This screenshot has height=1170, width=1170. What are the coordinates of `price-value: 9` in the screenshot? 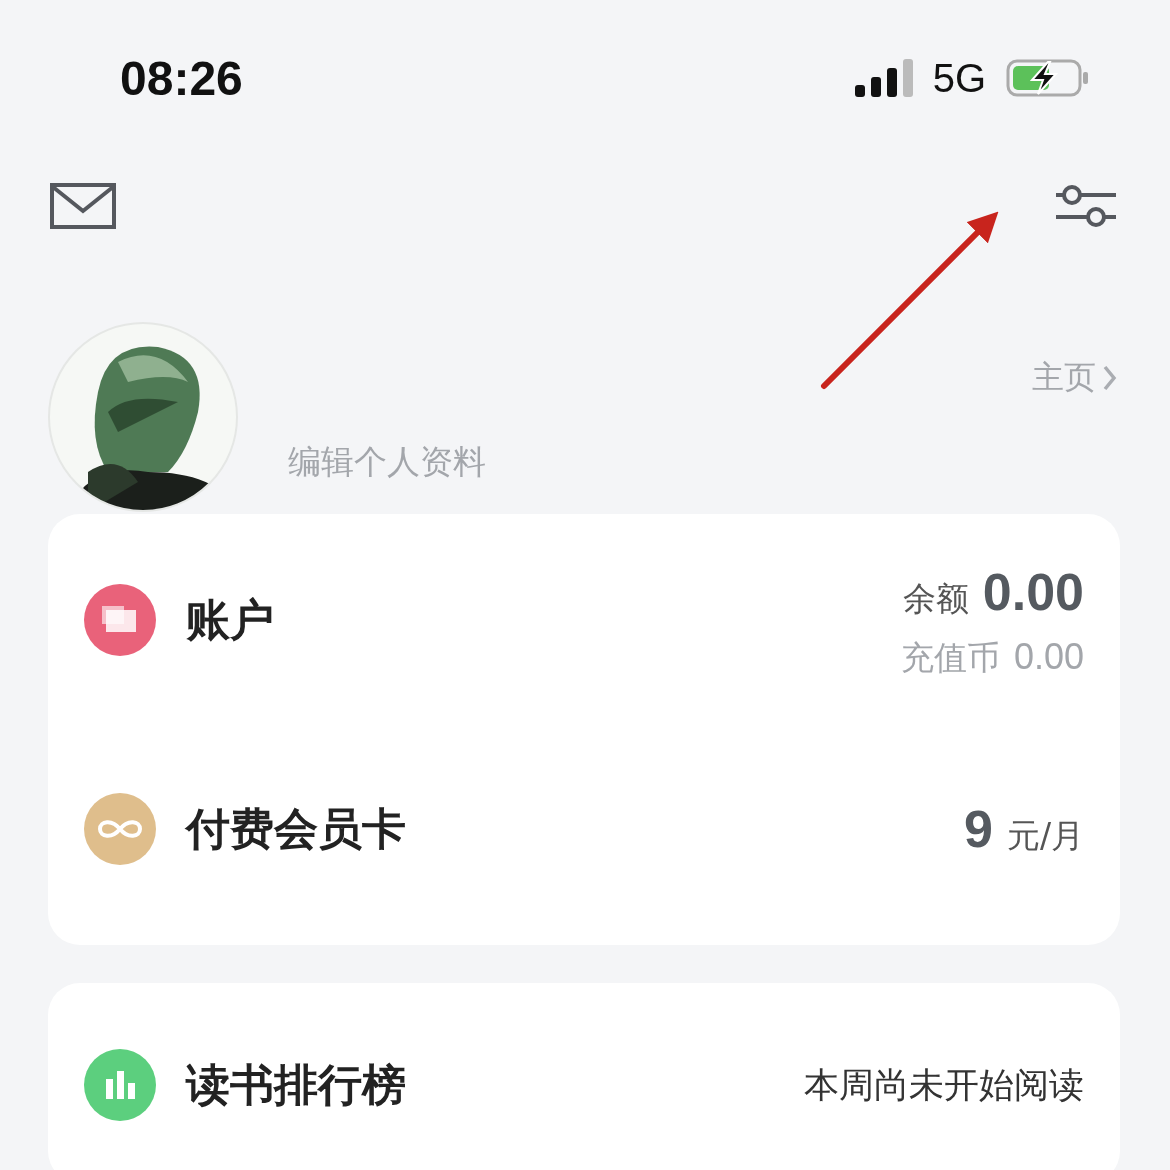 It's located at (978, 828).